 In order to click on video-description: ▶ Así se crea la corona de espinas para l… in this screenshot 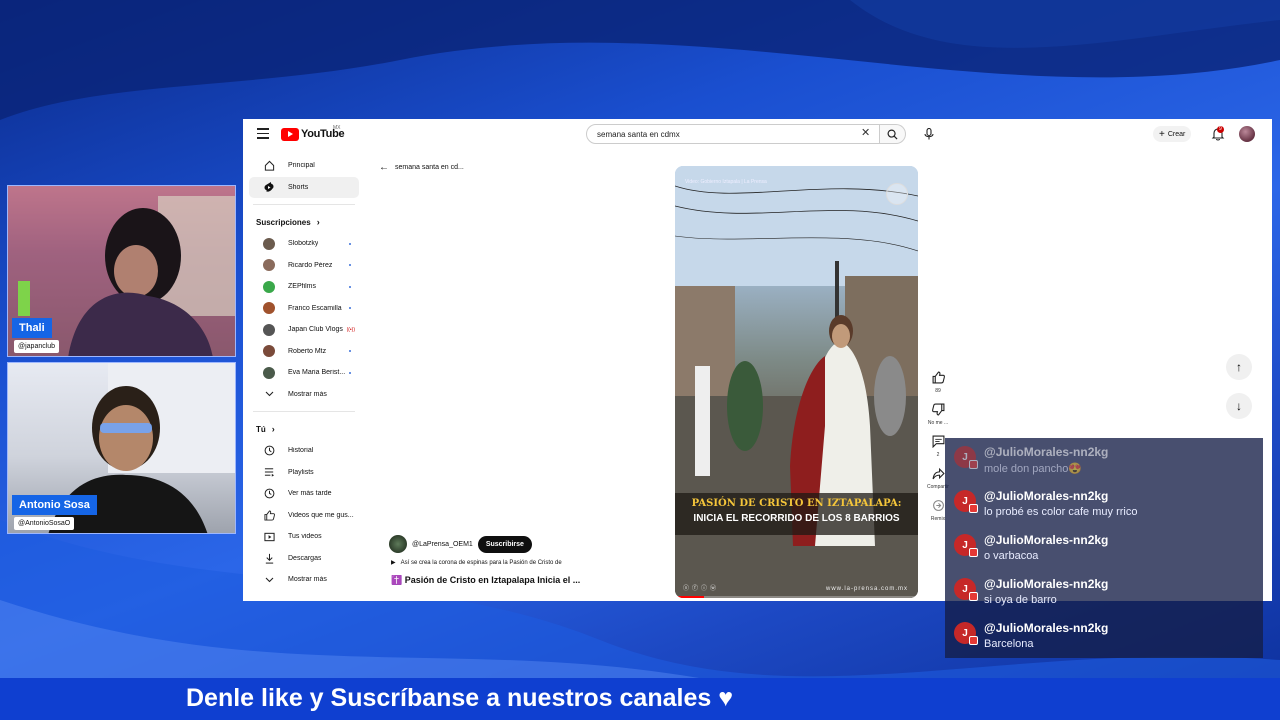, I will do `click(476, 562)`.